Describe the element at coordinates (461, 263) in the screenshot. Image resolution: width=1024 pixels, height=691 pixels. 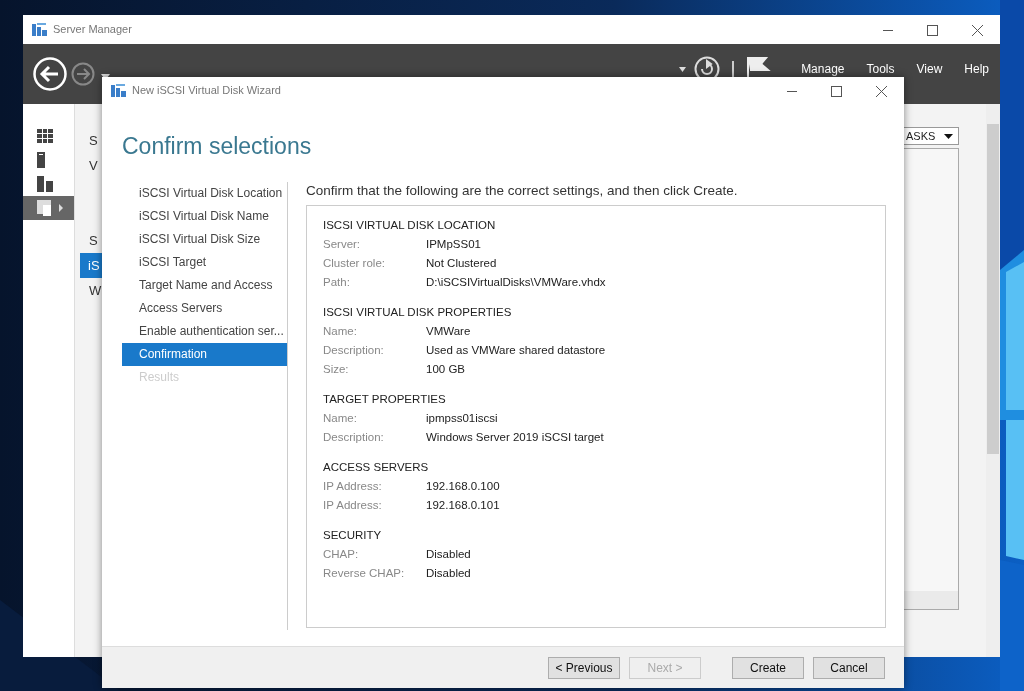
I see `field-value: Not Clustered` at that location.